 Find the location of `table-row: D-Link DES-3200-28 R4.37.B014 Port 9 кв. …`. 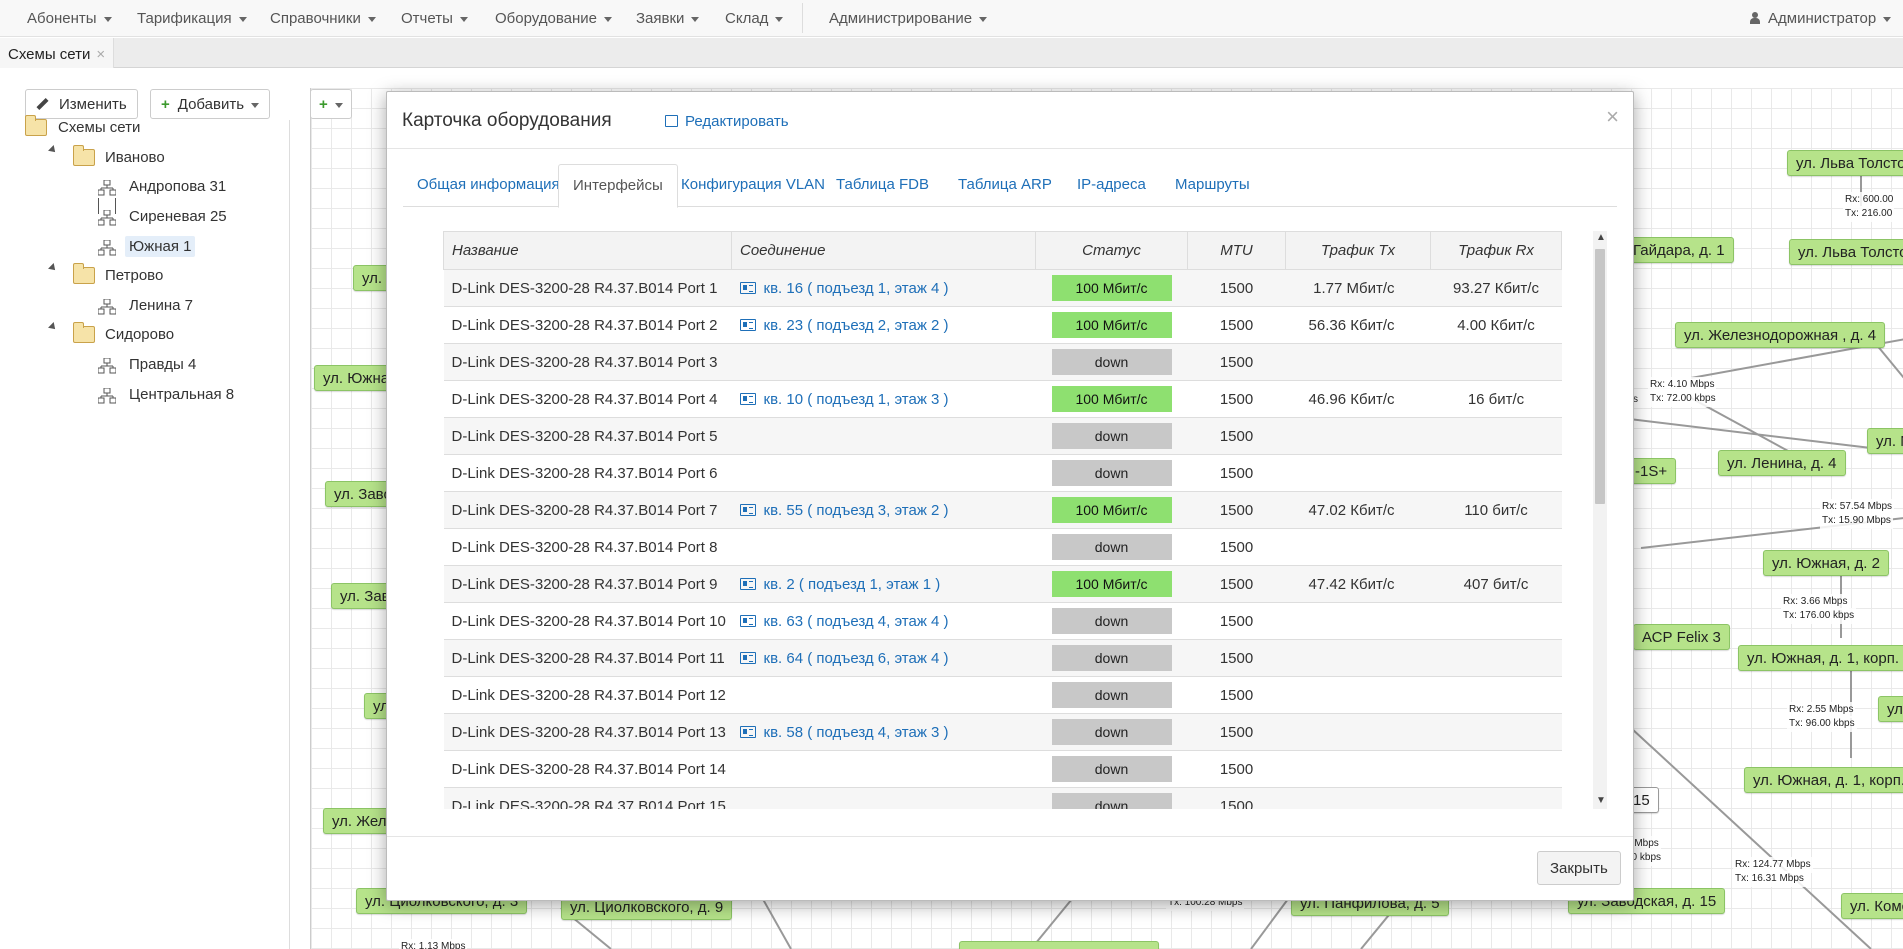

table-row: D-Link DES-3200-28 R4.37.B014 Port 9 кв. … is located at coordinates (1002, 584).